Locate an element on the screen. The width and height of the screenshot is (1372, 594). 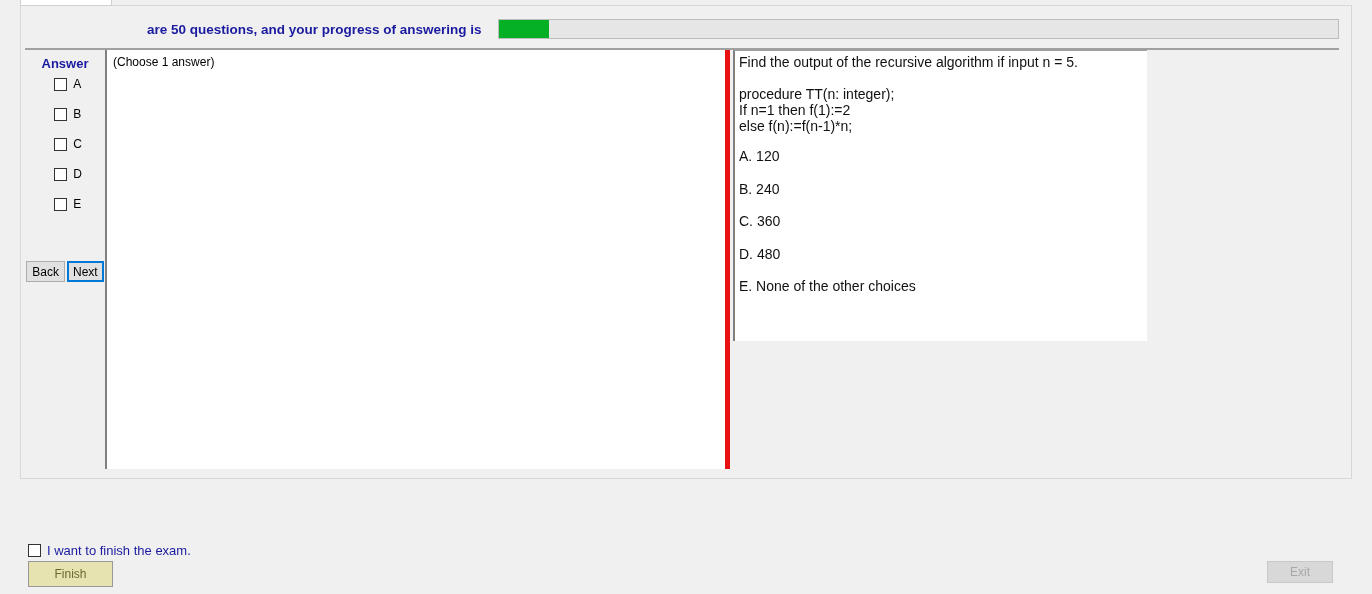
code-line: procedure TT(n: integer); is located at coordinates (817, 94).